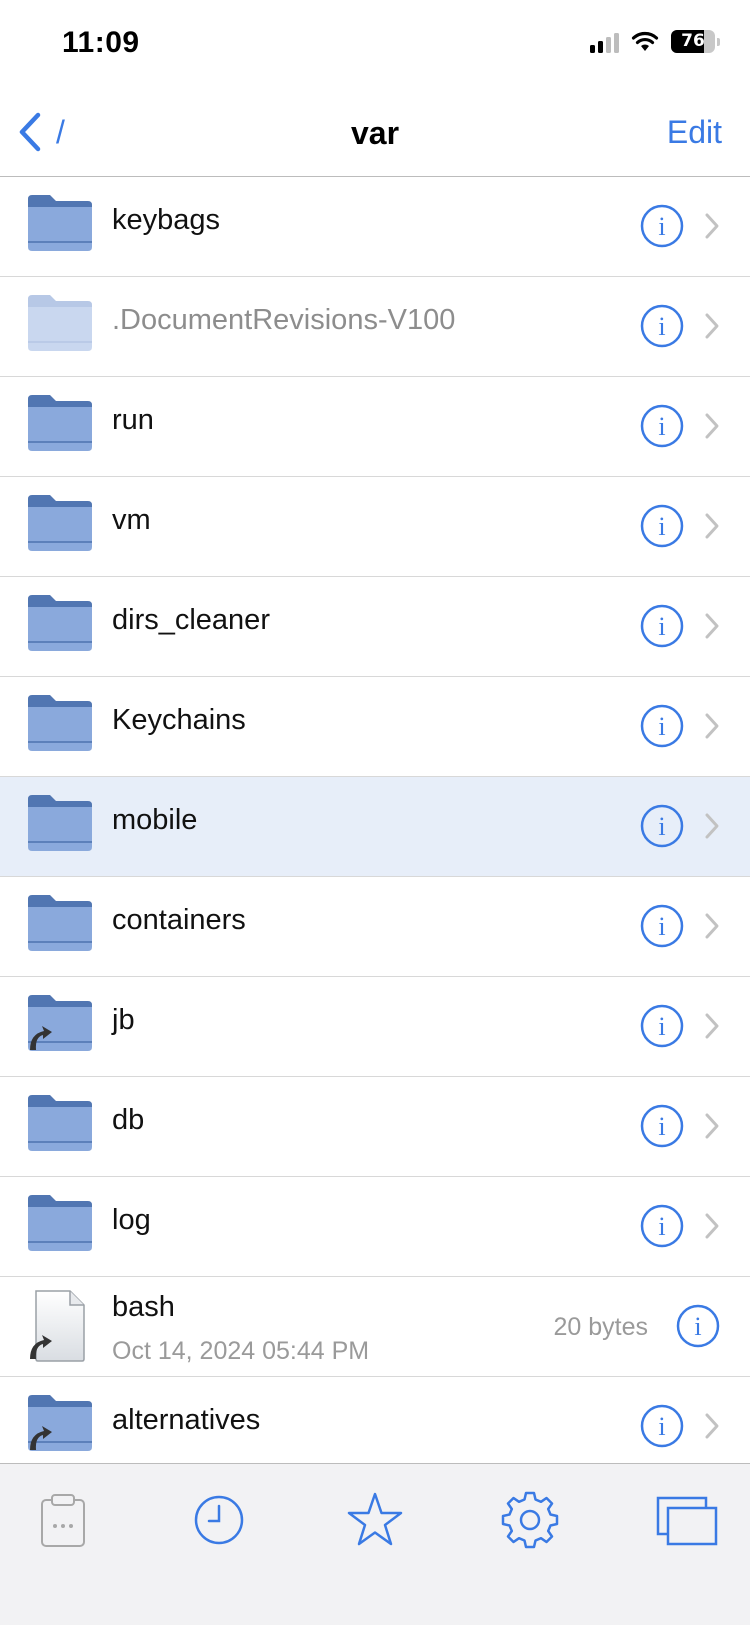 Image resolution: width=750 pixels, height=1625 pixels. I want to click on tab-bar, so click(375, 1544).